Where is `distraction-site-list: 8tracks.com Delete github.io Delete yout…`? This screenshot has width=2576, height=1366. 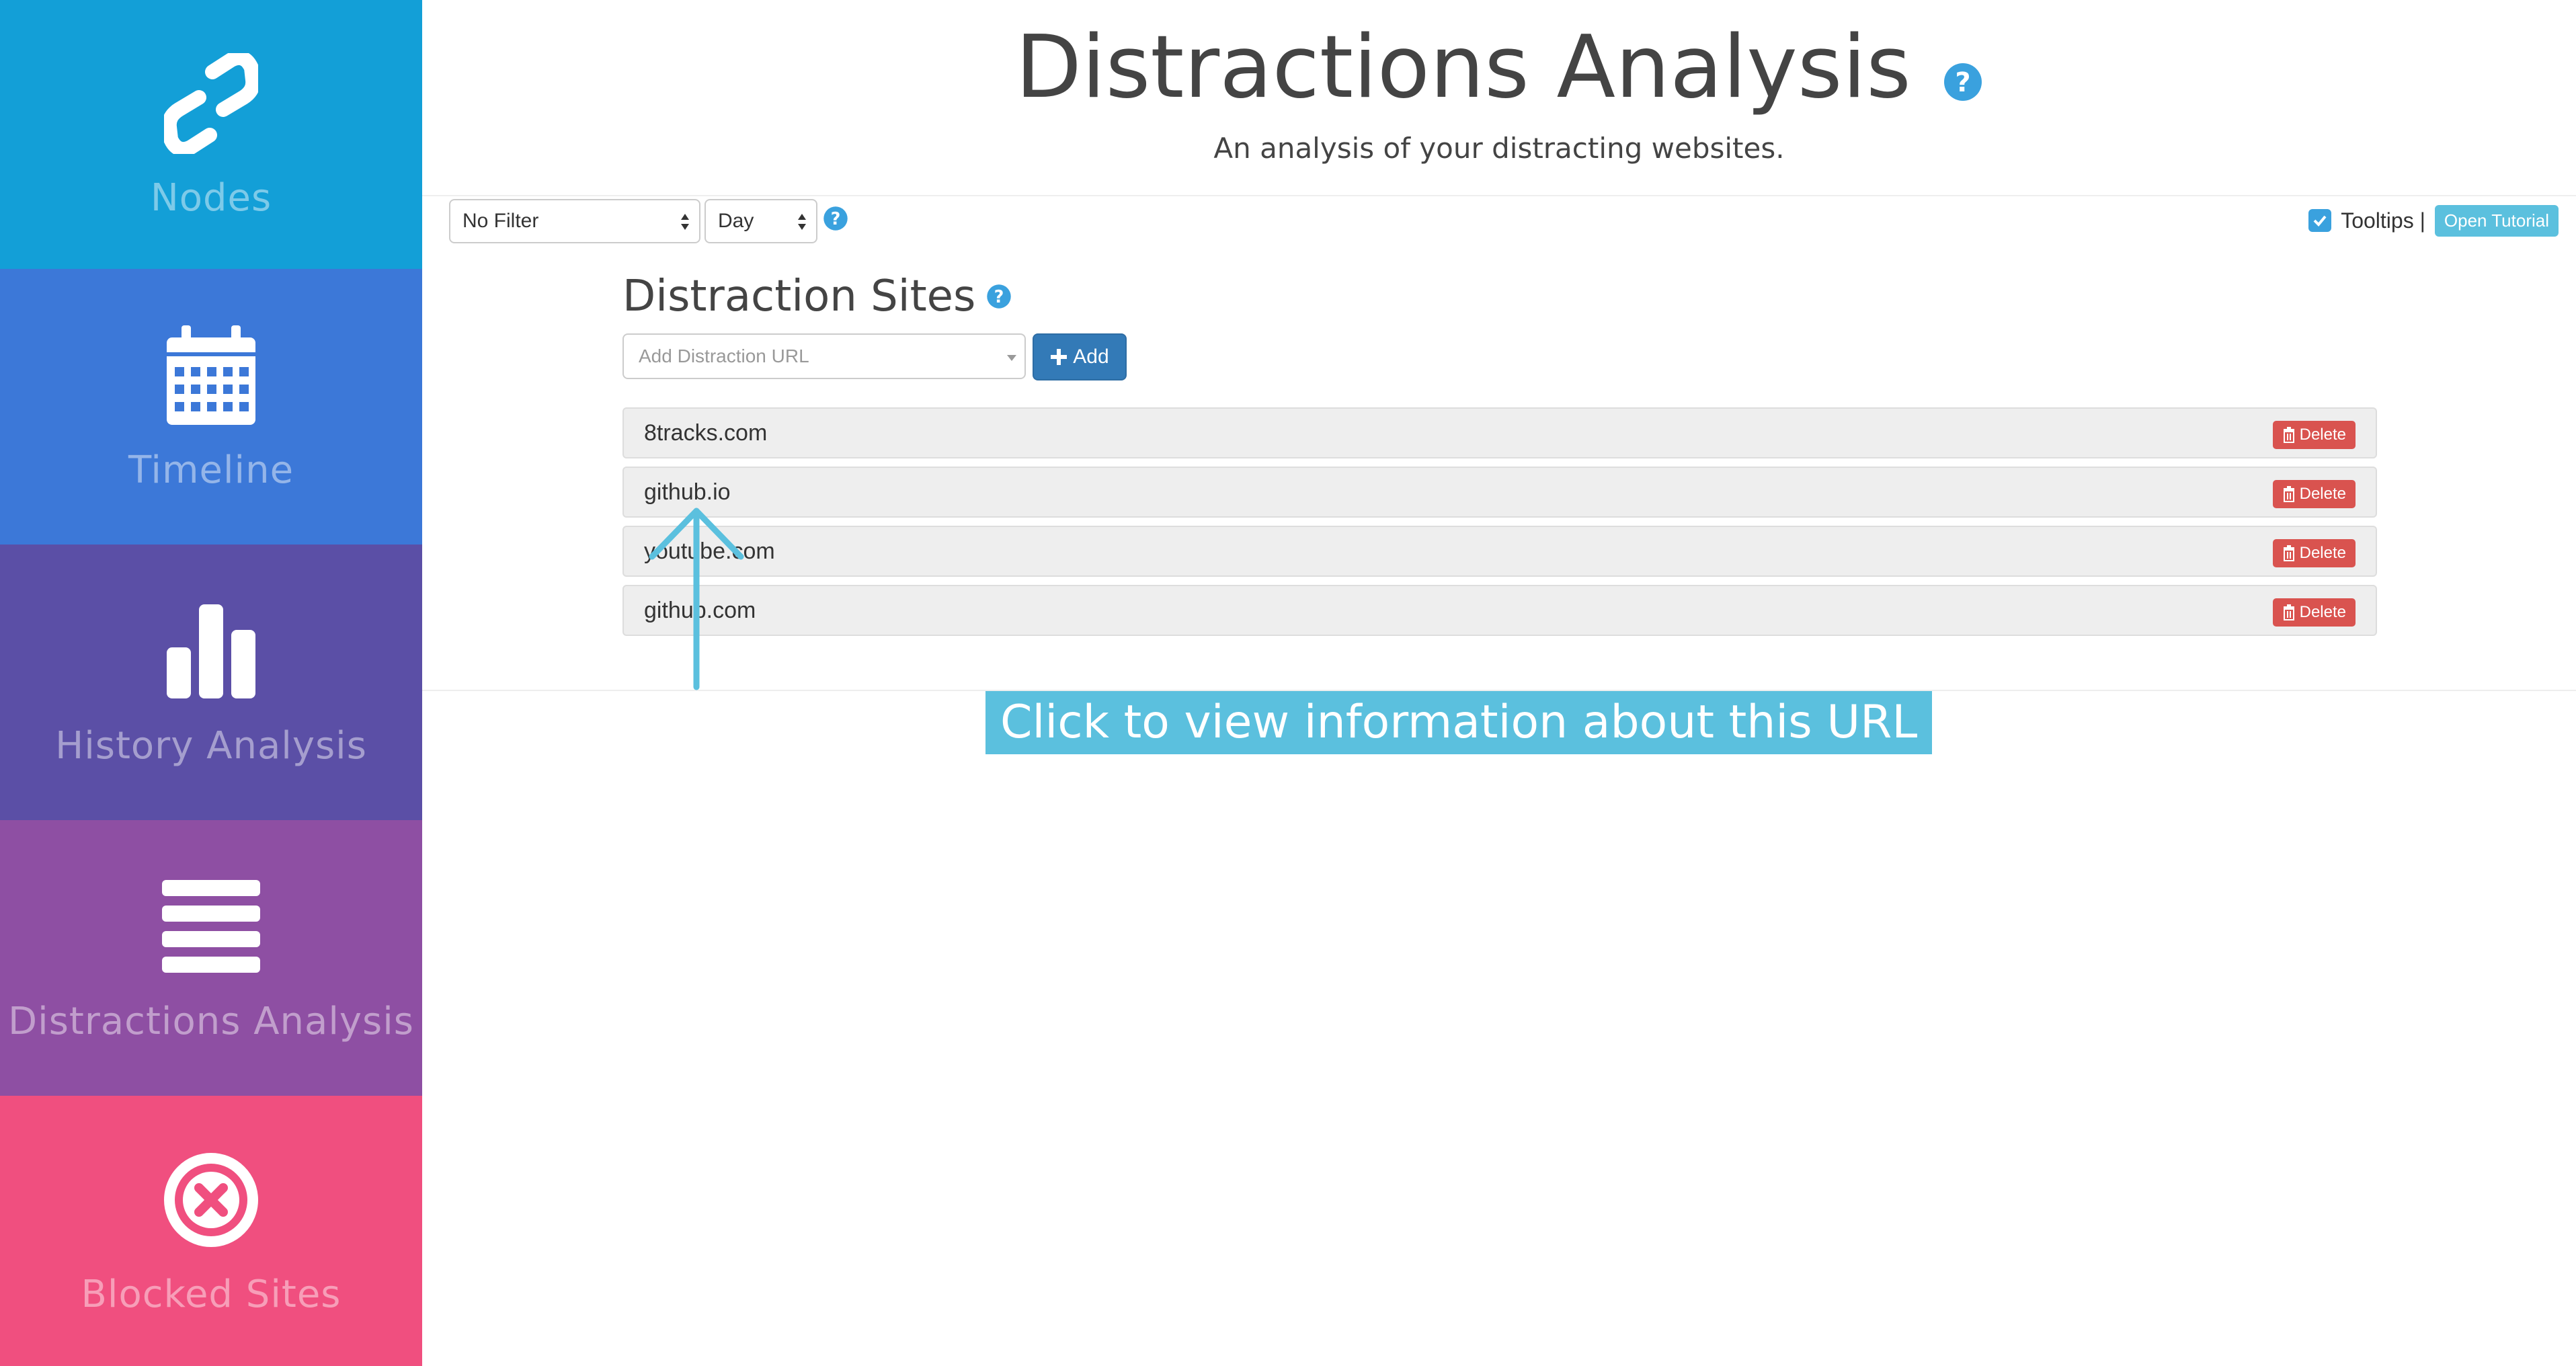
distraction-site-list: 8tracks.com Delete github.io Delete yout… is located at coordinates (1499, 525).